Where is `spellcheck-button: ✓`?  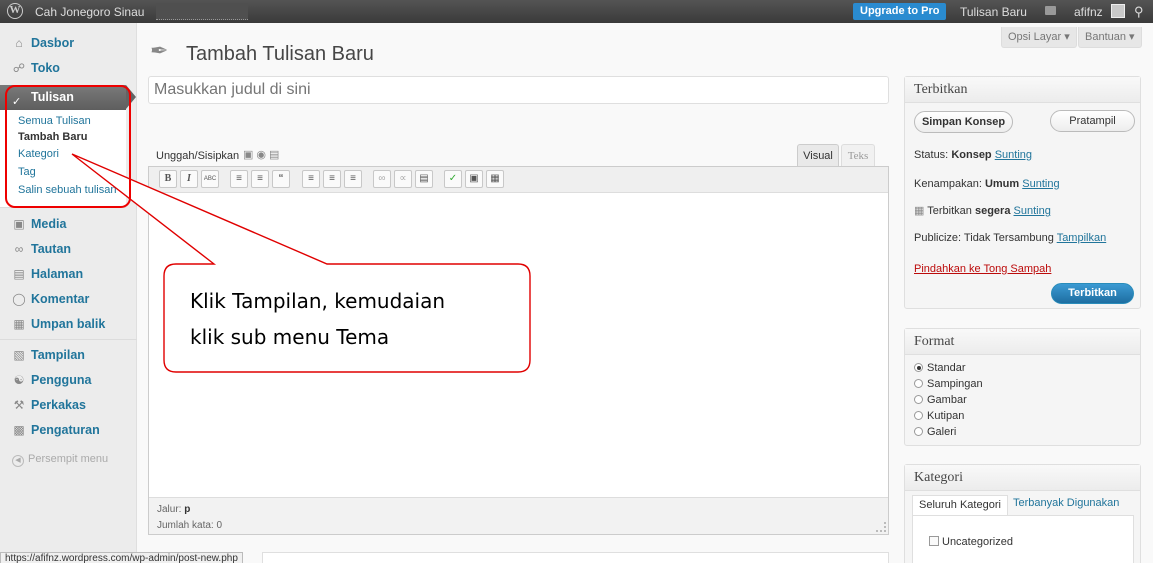 spellcheck-button: ✓ is located at coordinates (453, 179).